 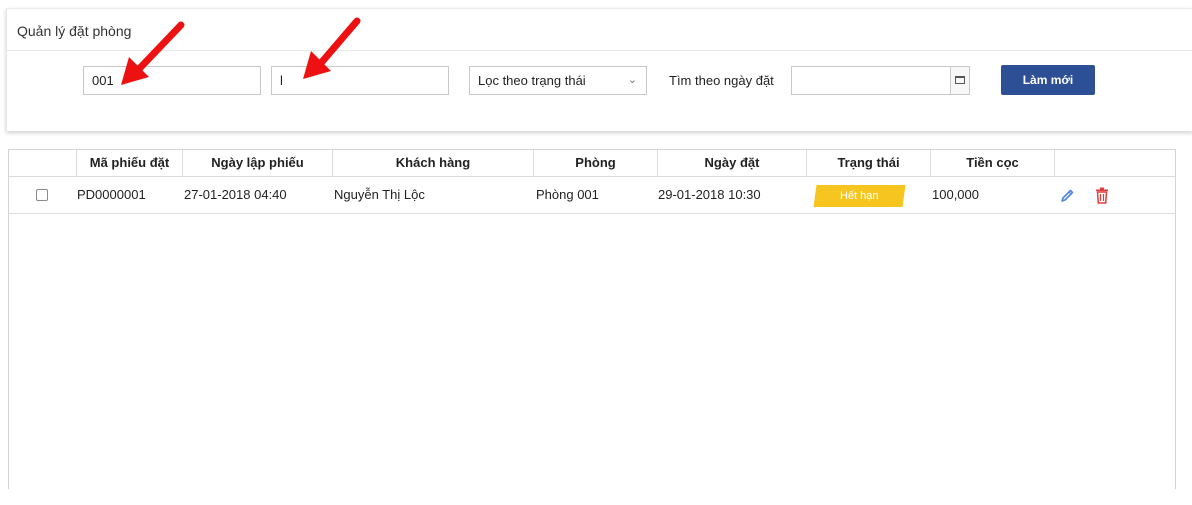 I want to click on booking-date-input, so click(x=871, y=80).